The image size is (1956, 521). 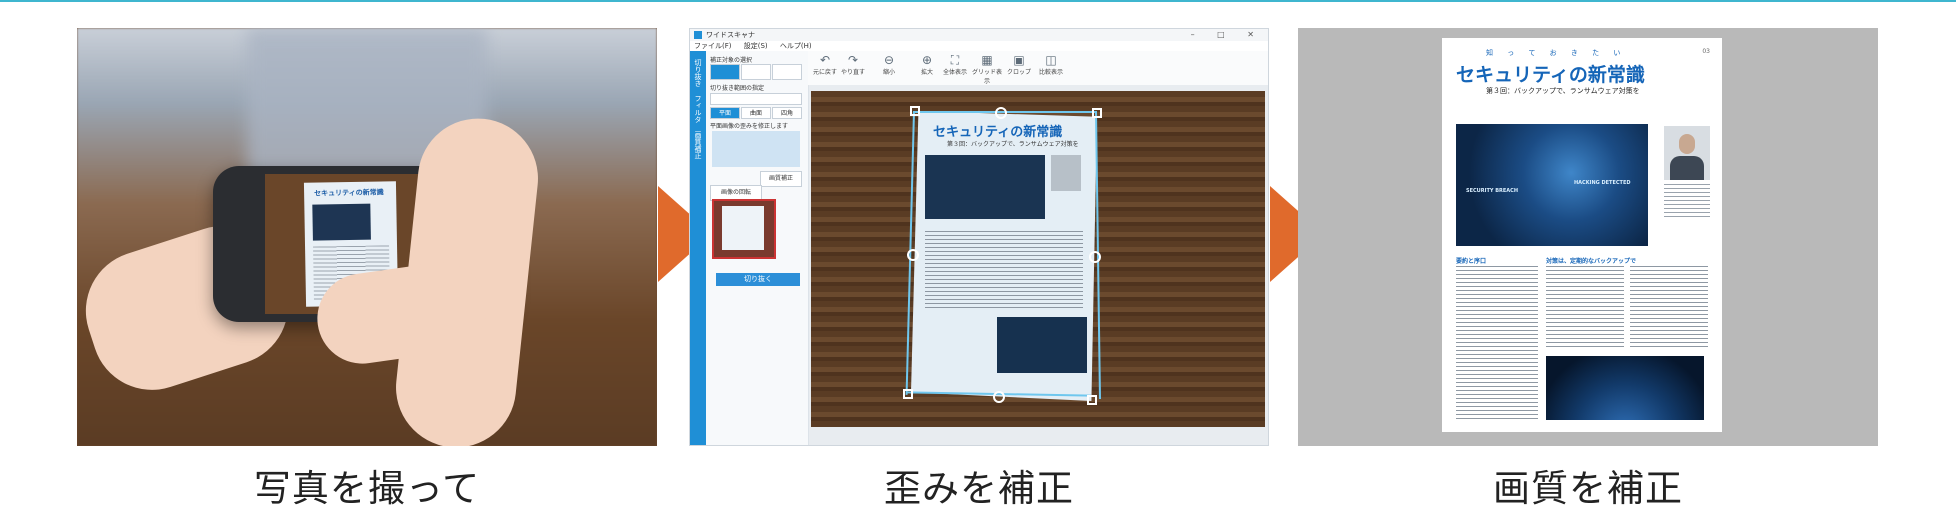 What do you see at coordinates (979, 46) in the screenshot?
I see `menu-bar: ファイル(F) 設定(S) ヘルプ(H)` at bounding box center [979, 46].